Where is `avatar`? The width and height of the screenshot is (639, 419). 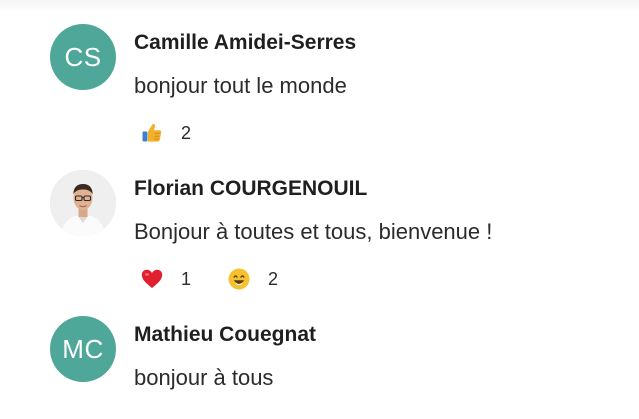
avatar is located at coordinates (83, 203).